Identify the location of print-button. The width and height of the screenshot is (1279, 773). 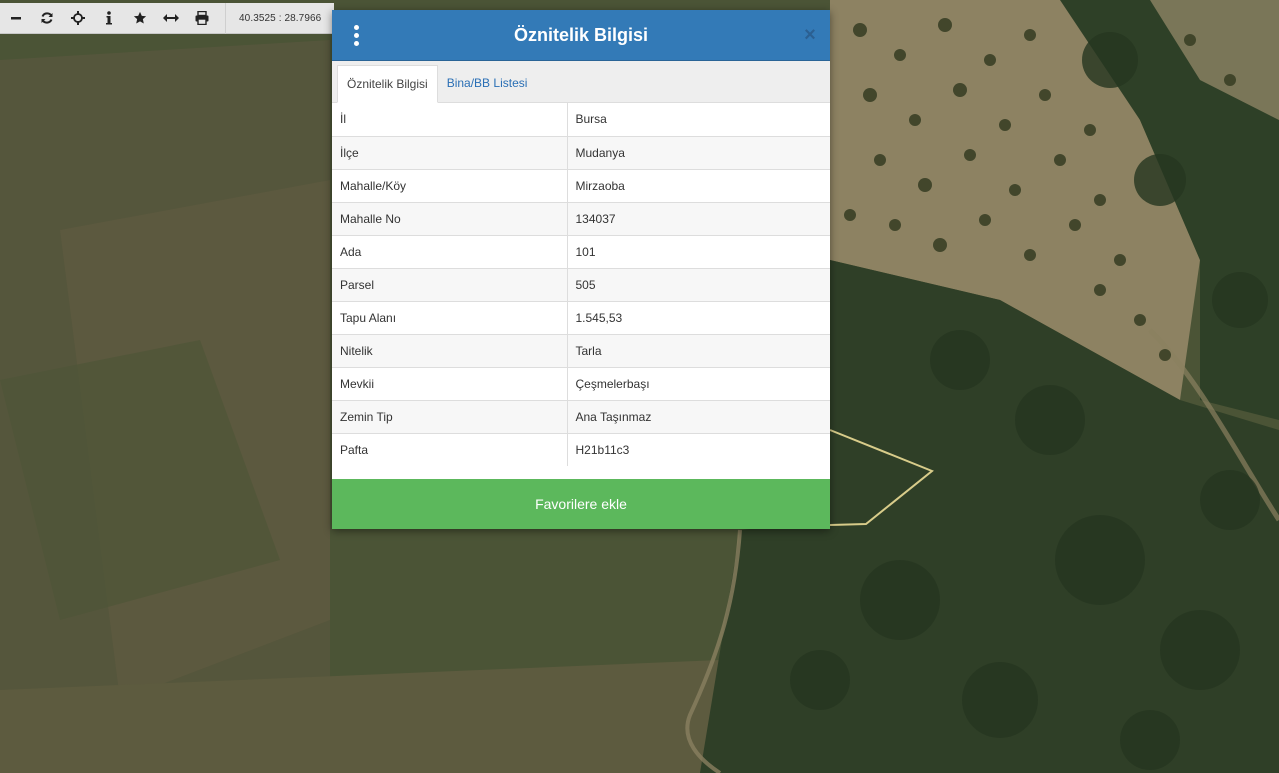
(201, 18).